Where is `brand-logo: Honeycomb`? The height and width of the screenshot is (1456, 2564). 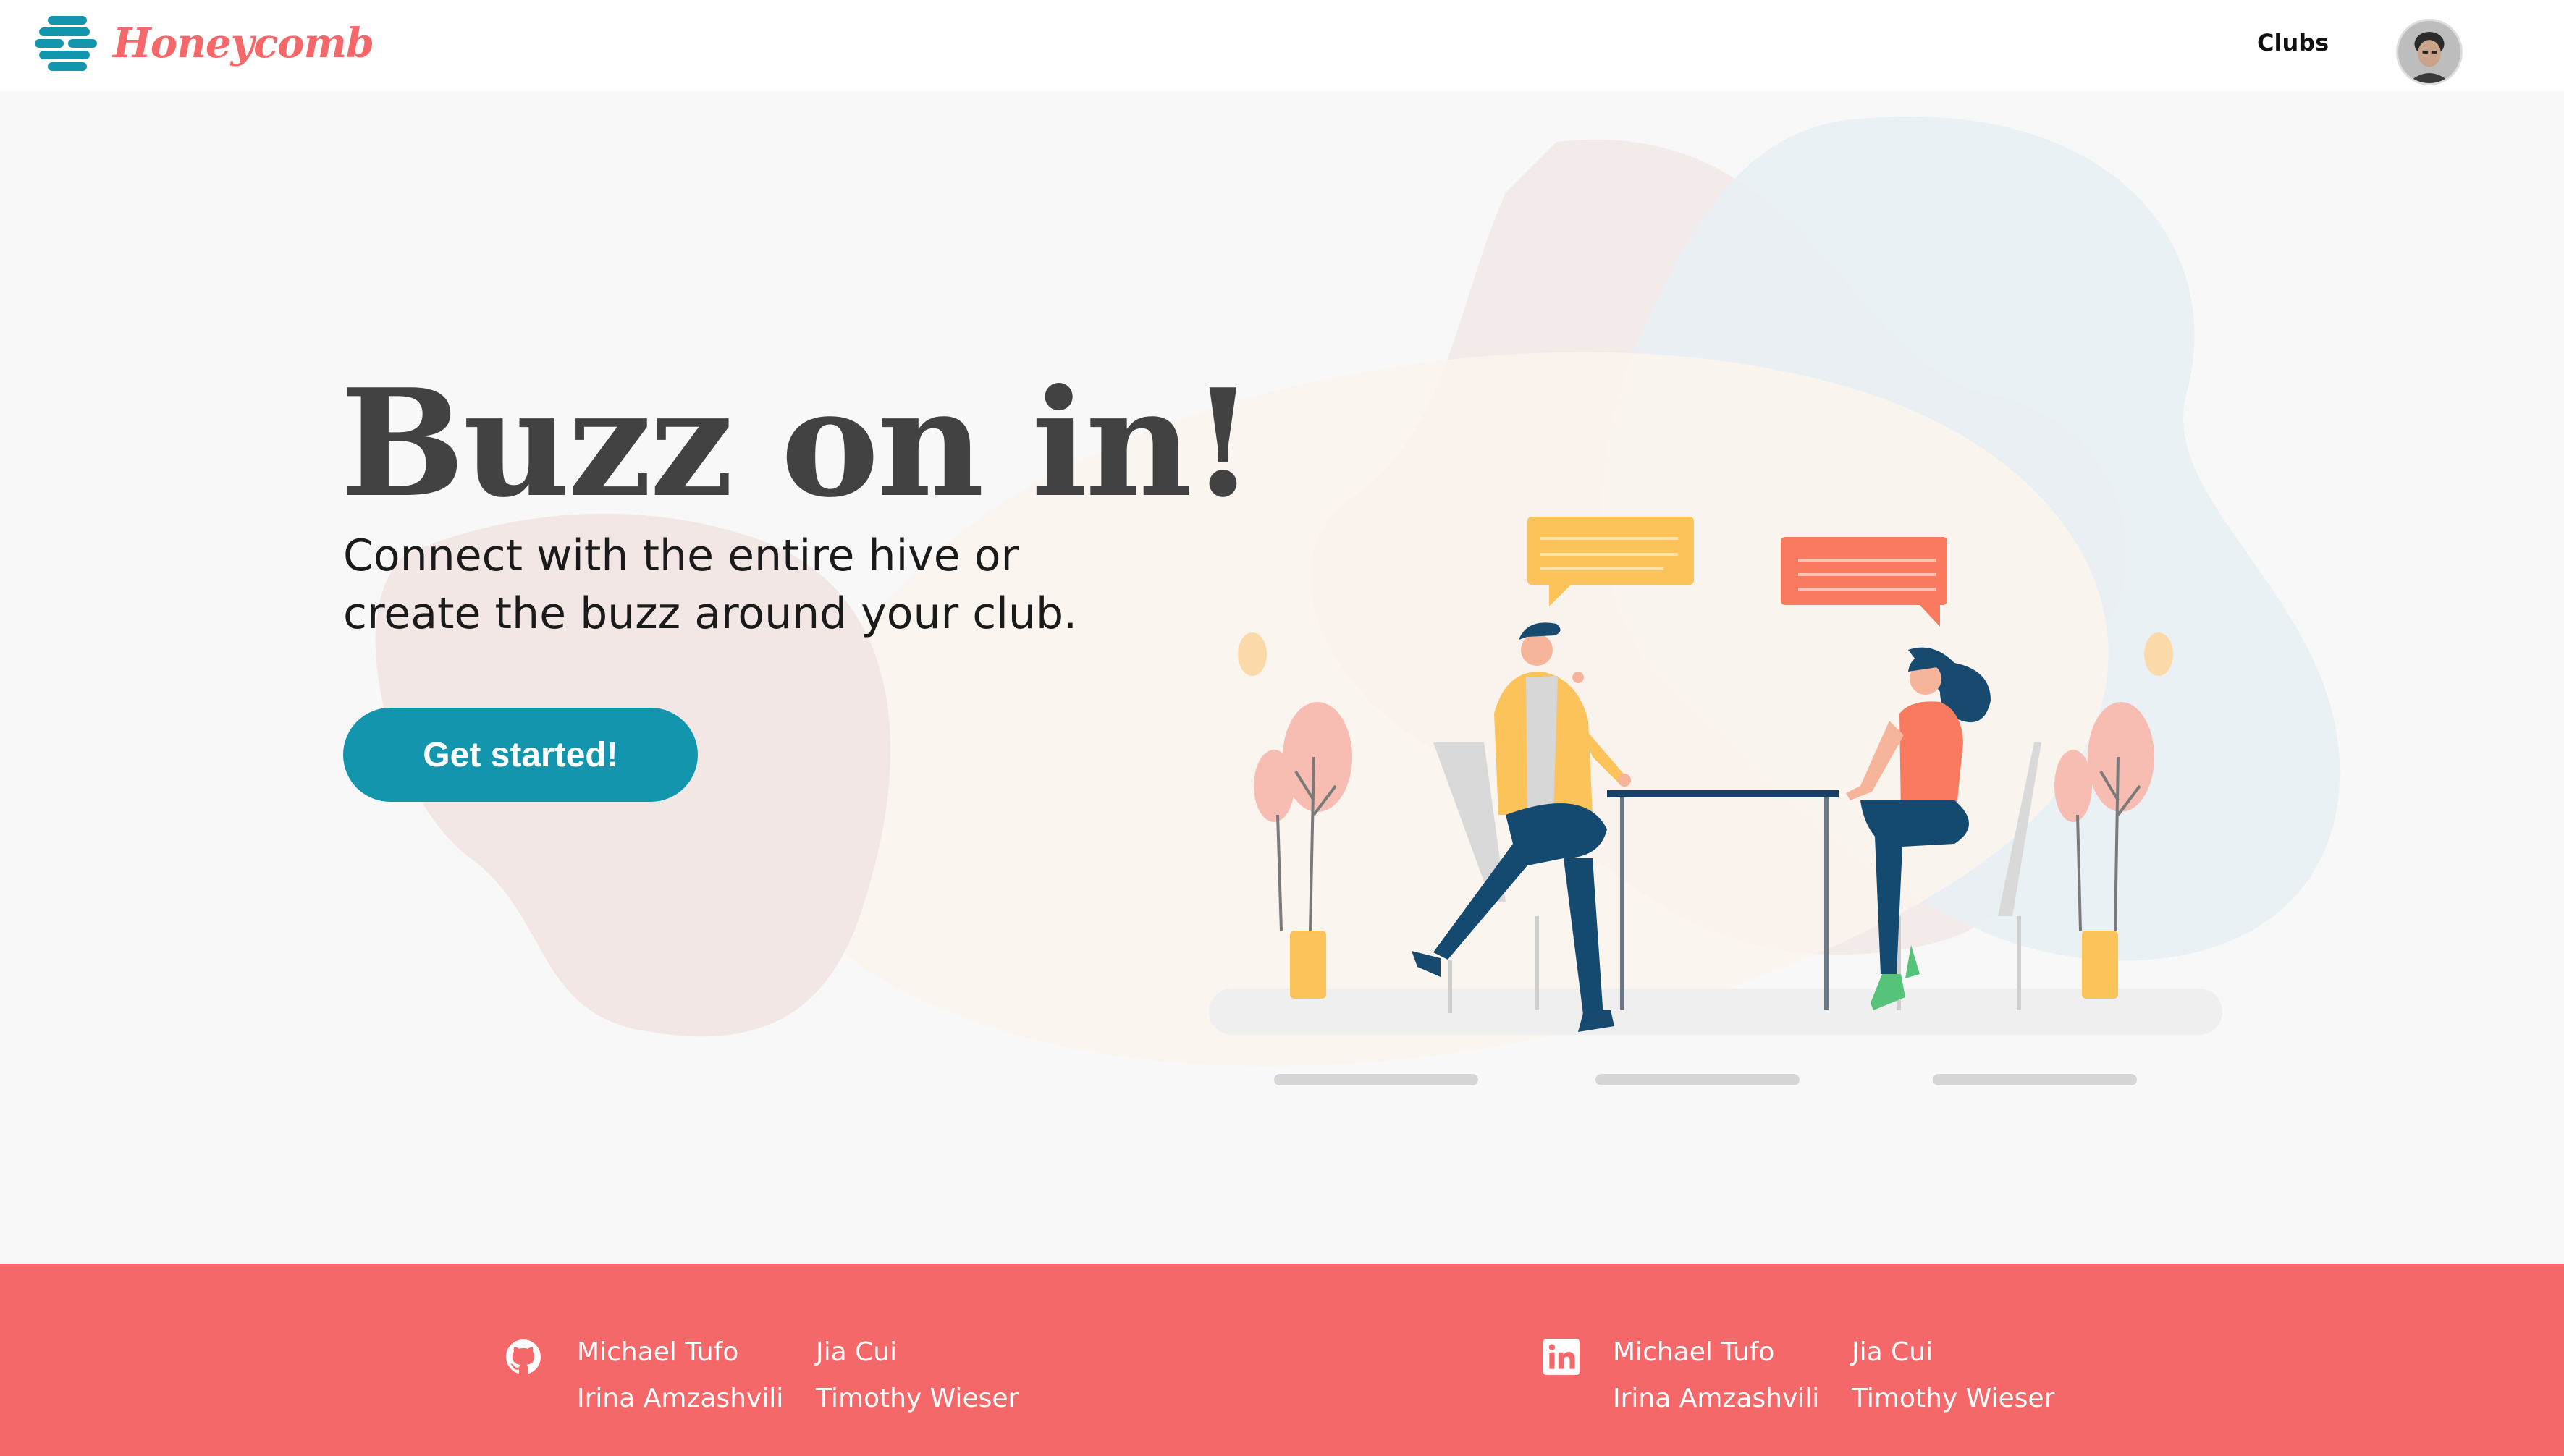 brand-logo: Honeycomb is located at coordinates (205, 43).